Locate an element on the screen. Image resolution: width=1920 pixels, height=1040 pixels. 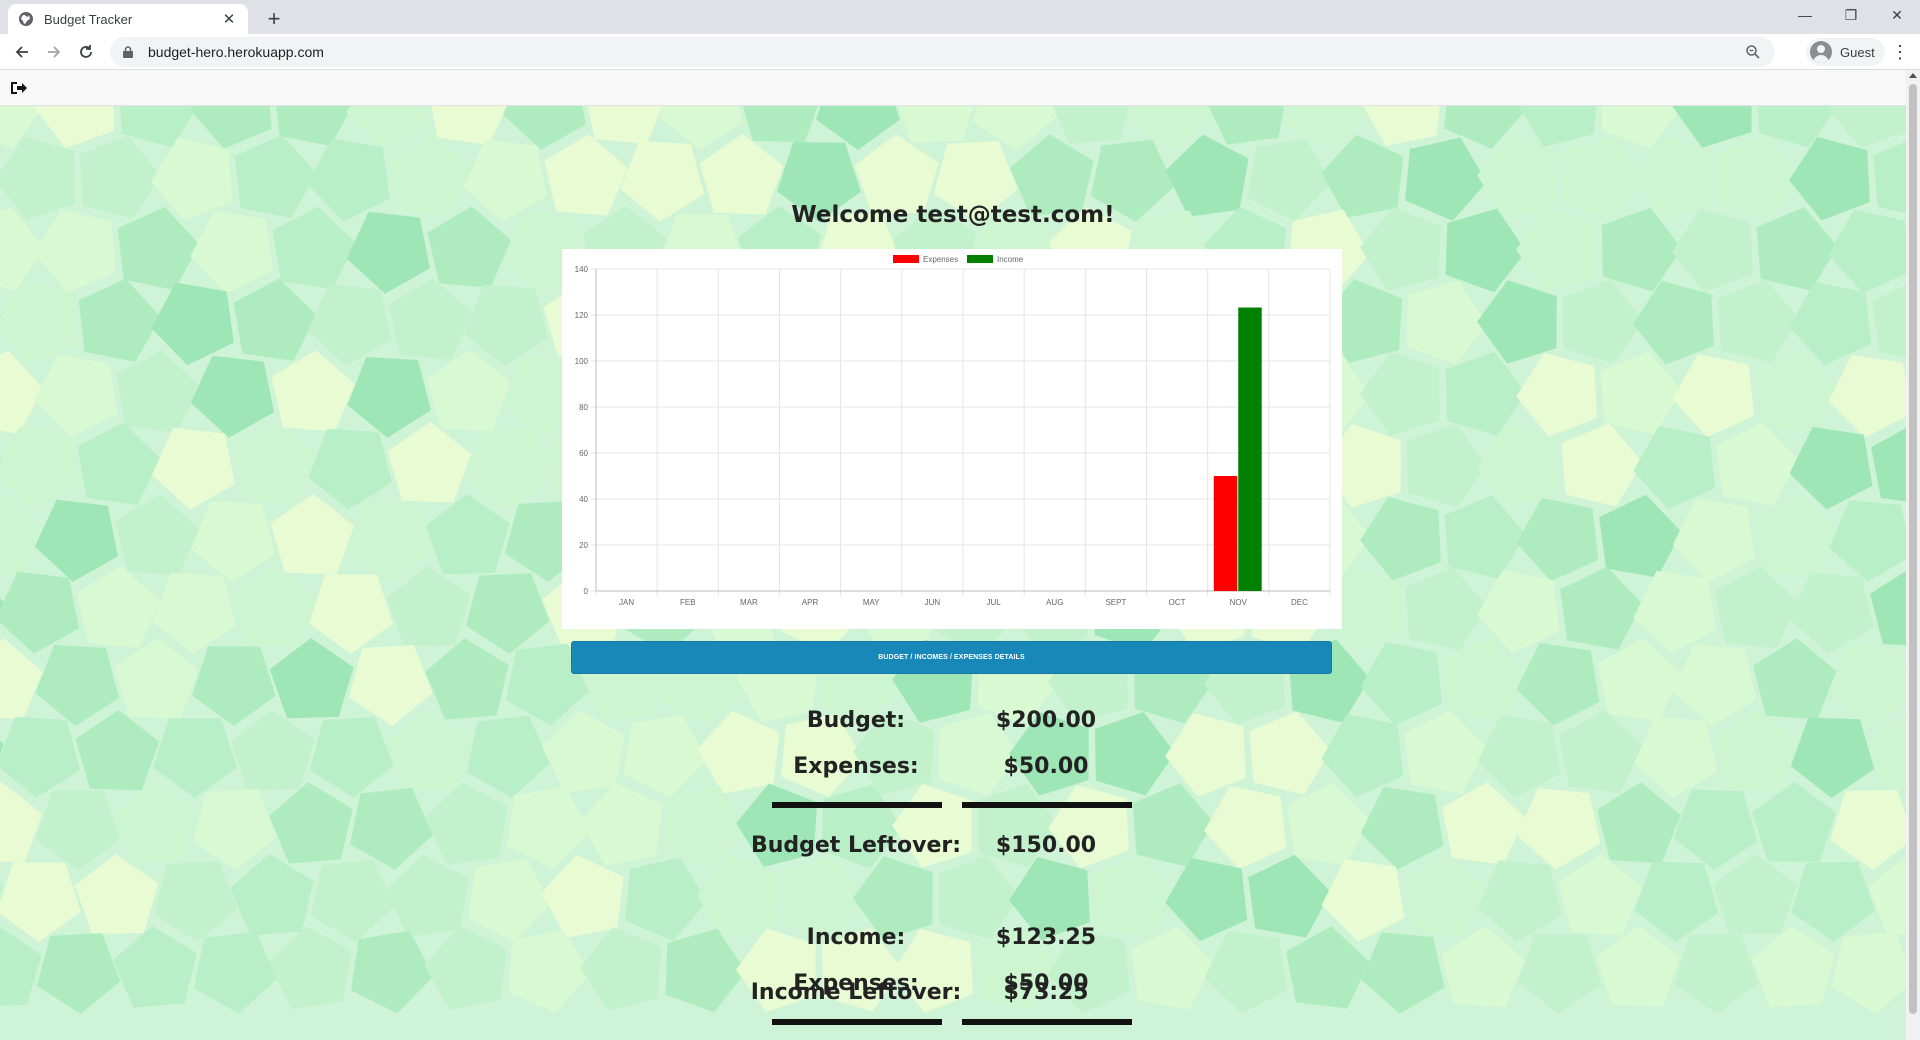
x-tick-label: APR is located at coordinates (810, 602).